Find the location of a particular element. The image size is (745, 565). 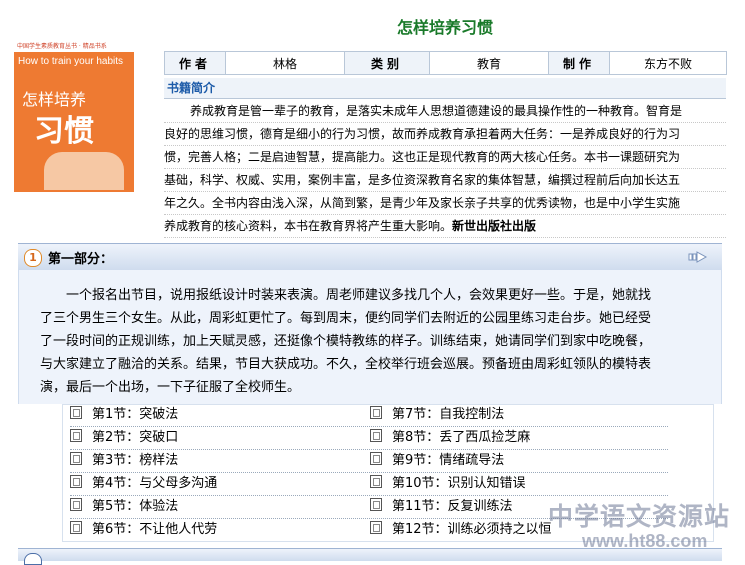

chapter-link-2: 第2节：突破口 is located at coordinates (124, 438).